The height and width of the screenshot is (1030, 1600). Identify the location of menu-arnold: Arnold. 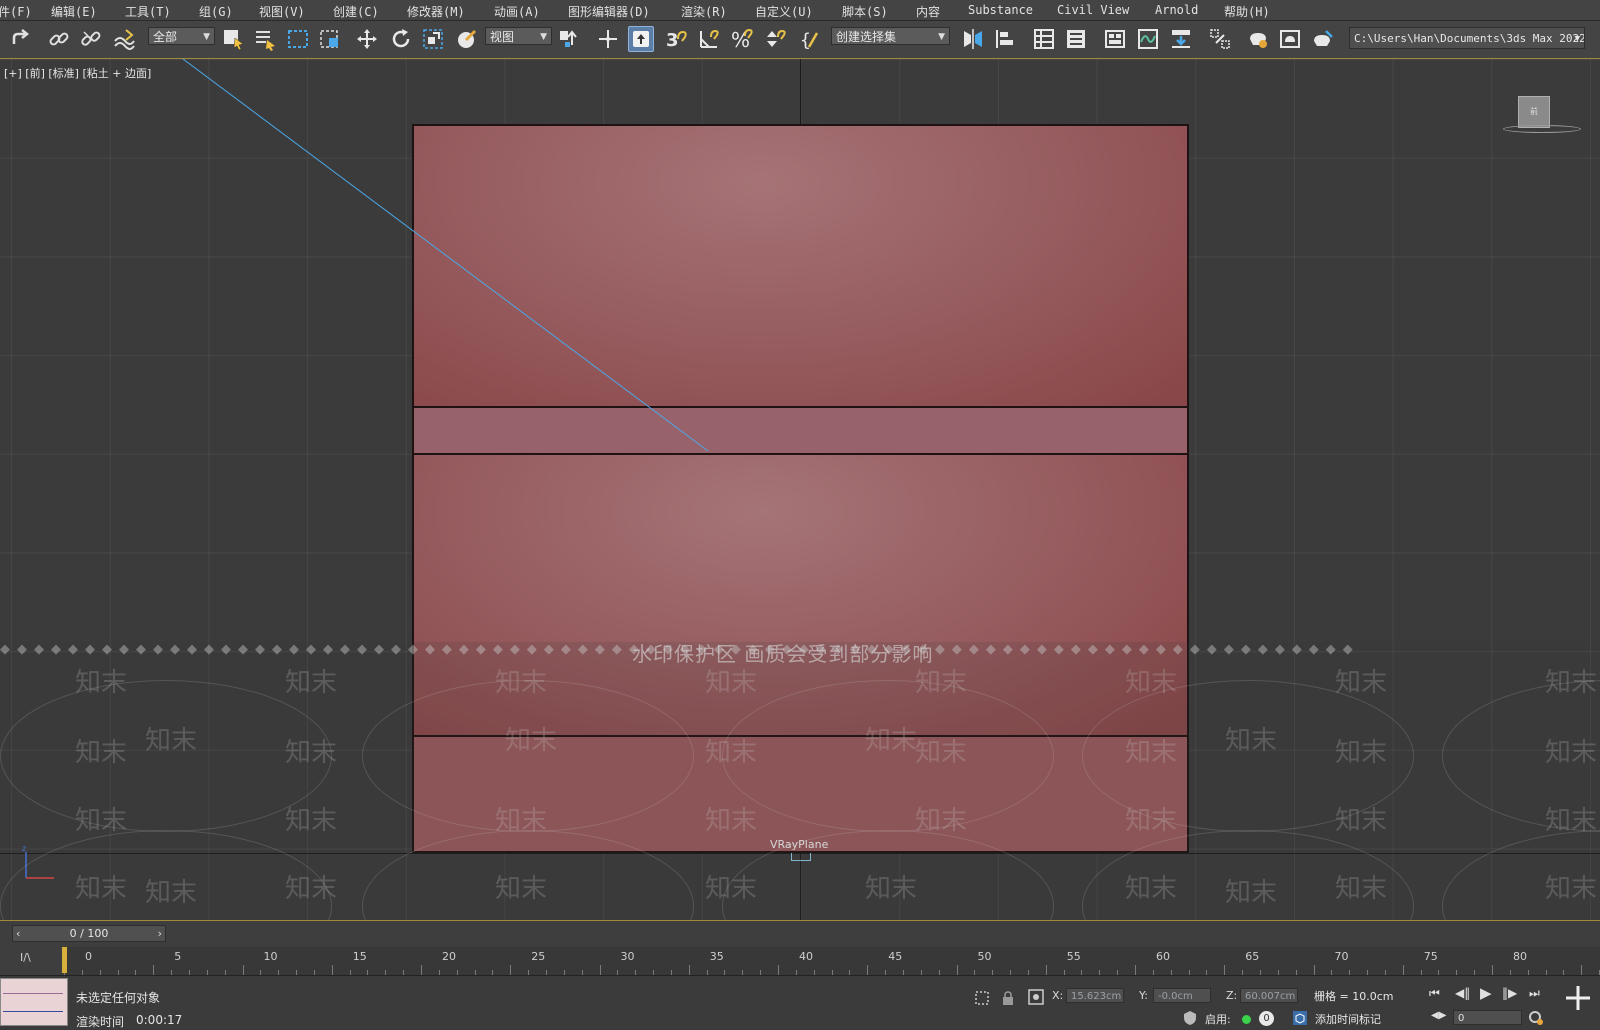
(1176, 10).